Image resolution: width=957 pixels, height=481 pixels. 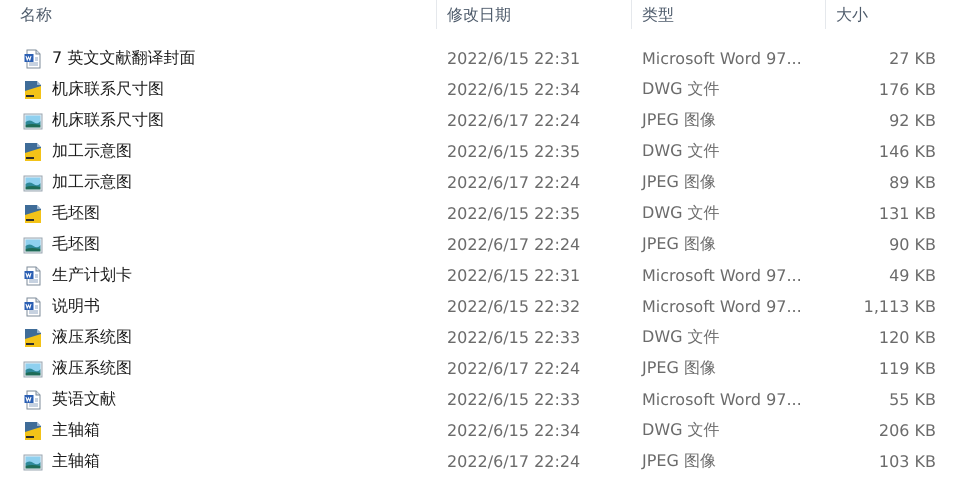 I want to click on file-size: 1,113 KB, so click(x=900, y=306).